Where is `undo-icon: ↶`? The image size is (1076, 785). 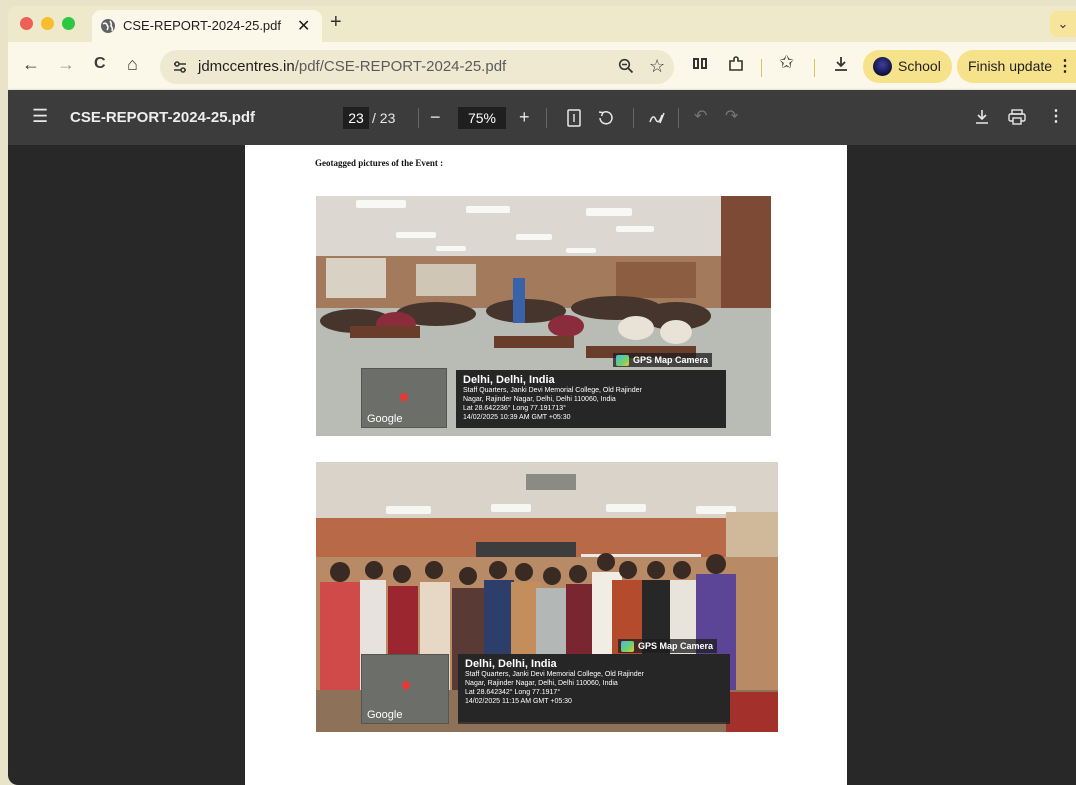 undo-icon: ↶ is located at coordinates (700, 117).